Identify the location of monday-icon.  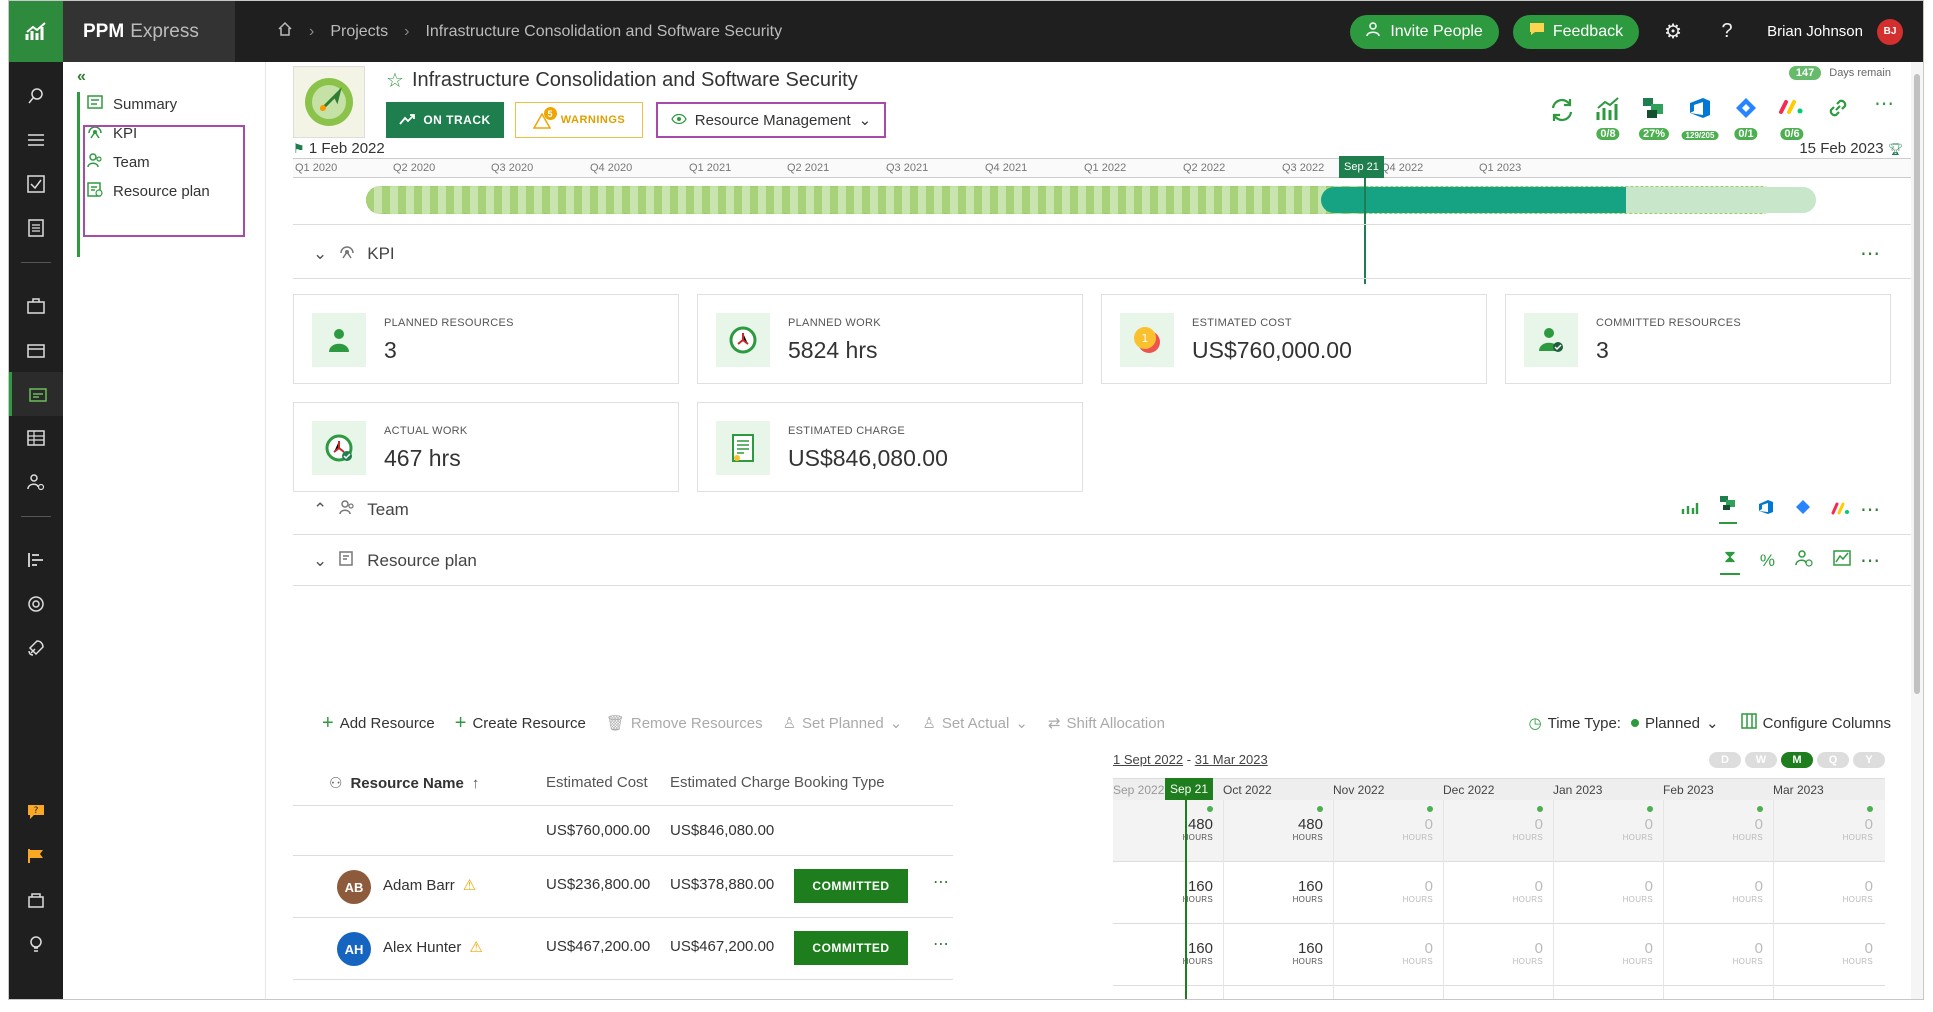
(1841, 510).